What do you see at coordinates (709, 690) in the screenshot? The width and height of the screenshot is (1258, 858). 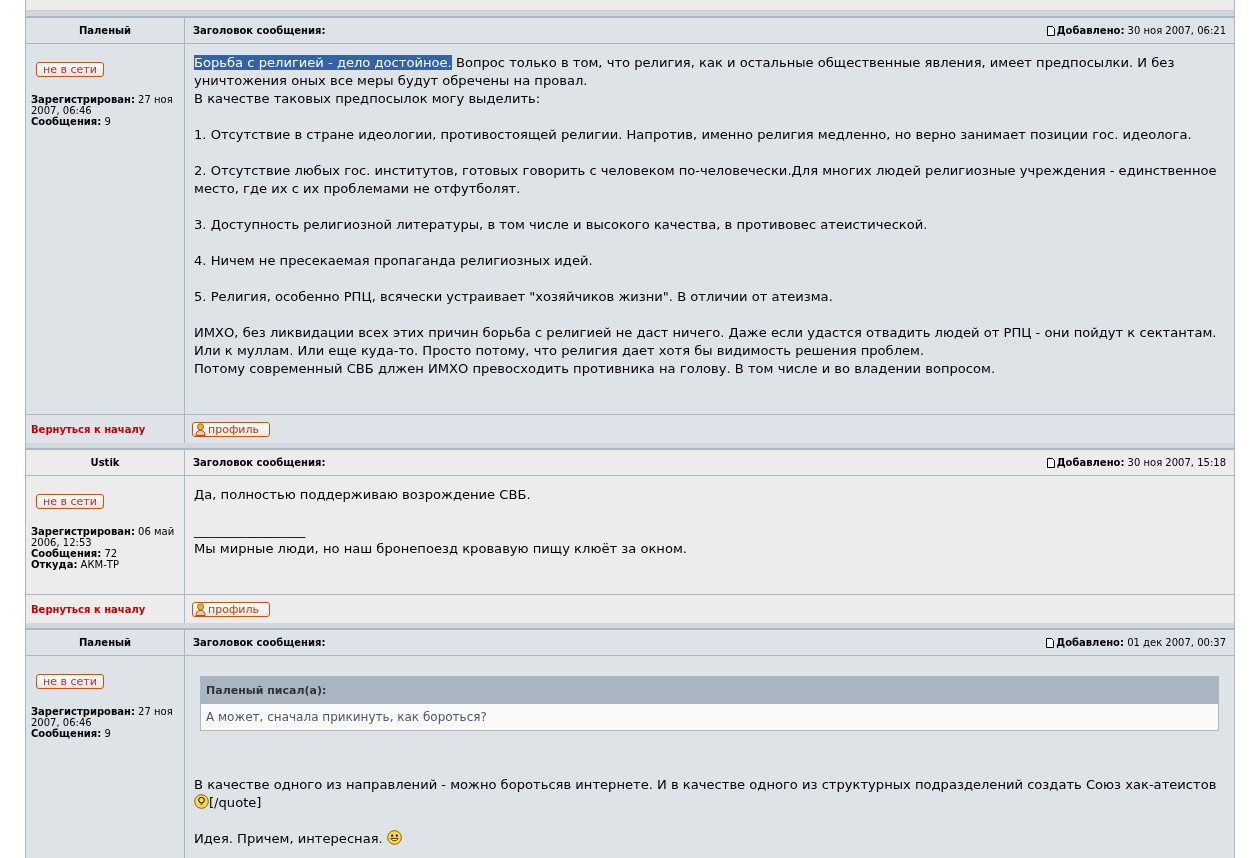 I see `quote-author: Паленый писал(а):` at bounding box center [709, 690].